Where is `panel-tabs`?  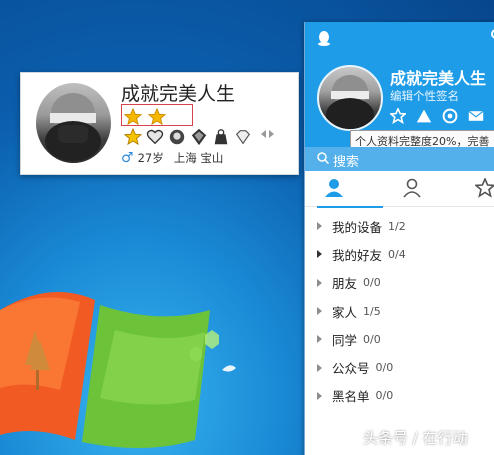 panel-tabs is located at coordinates (399, 189).